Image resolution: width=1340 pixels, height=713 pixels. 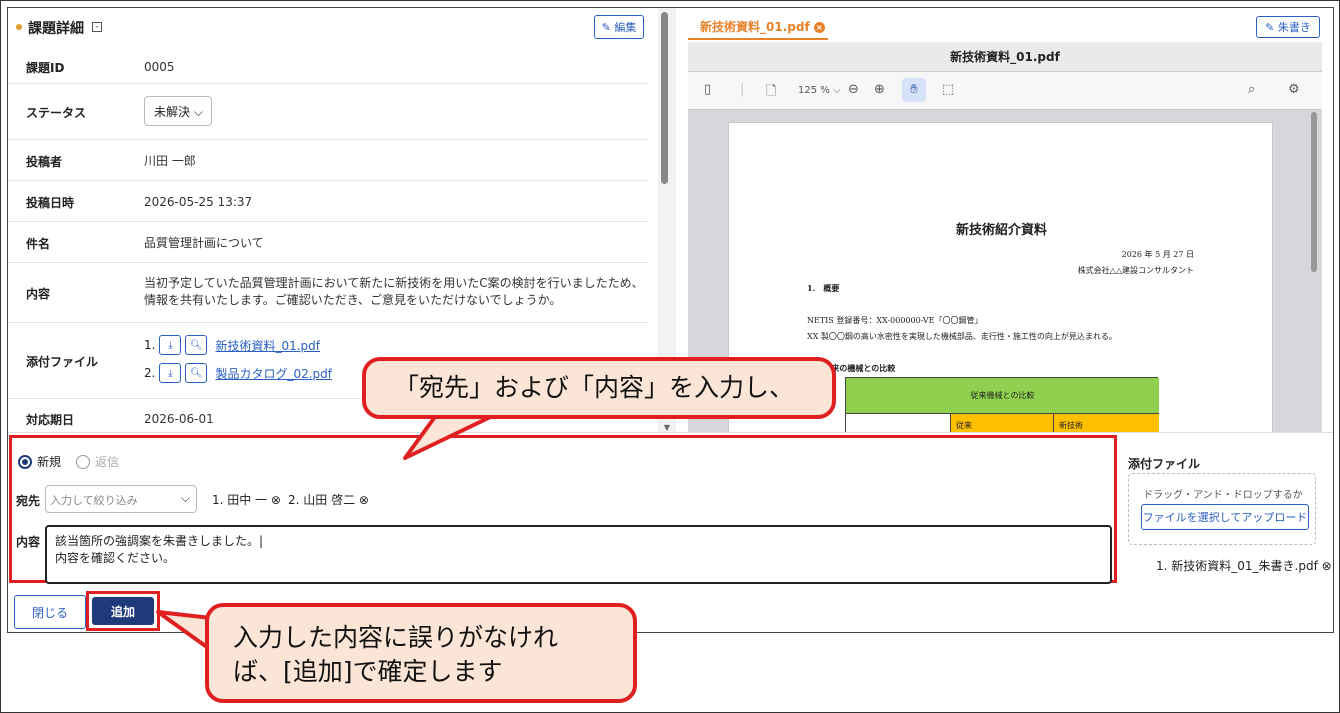 I want to click on collapse-icon: -, so click(x=97, y=27).